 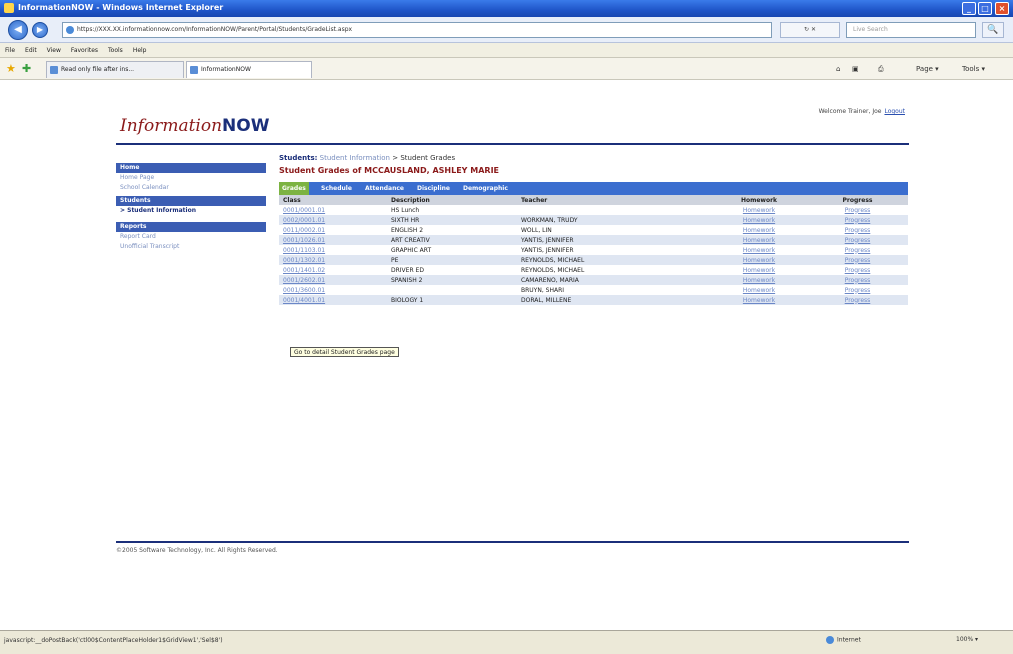 I want to click on class-link: 0001/1103.01, so click(x=333, y=250).